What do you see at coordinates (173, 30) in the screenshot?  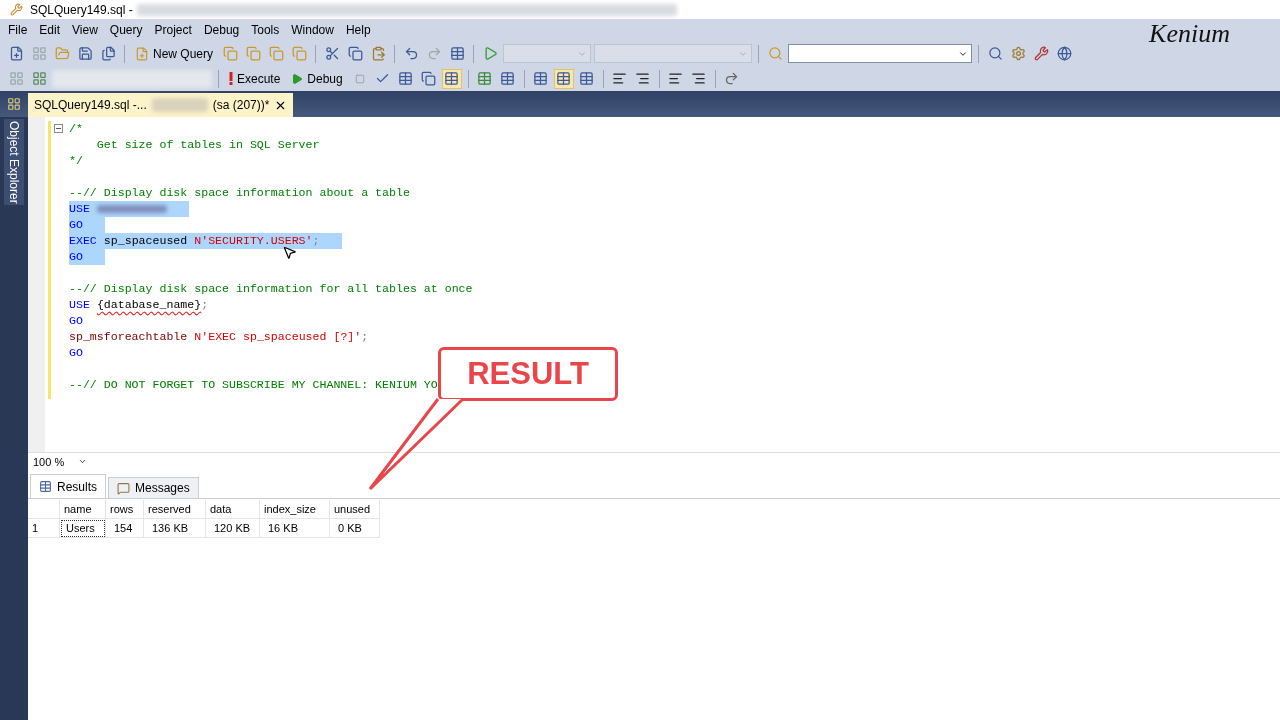 I see `menu-item: Project` at bounding box center [173, 30].